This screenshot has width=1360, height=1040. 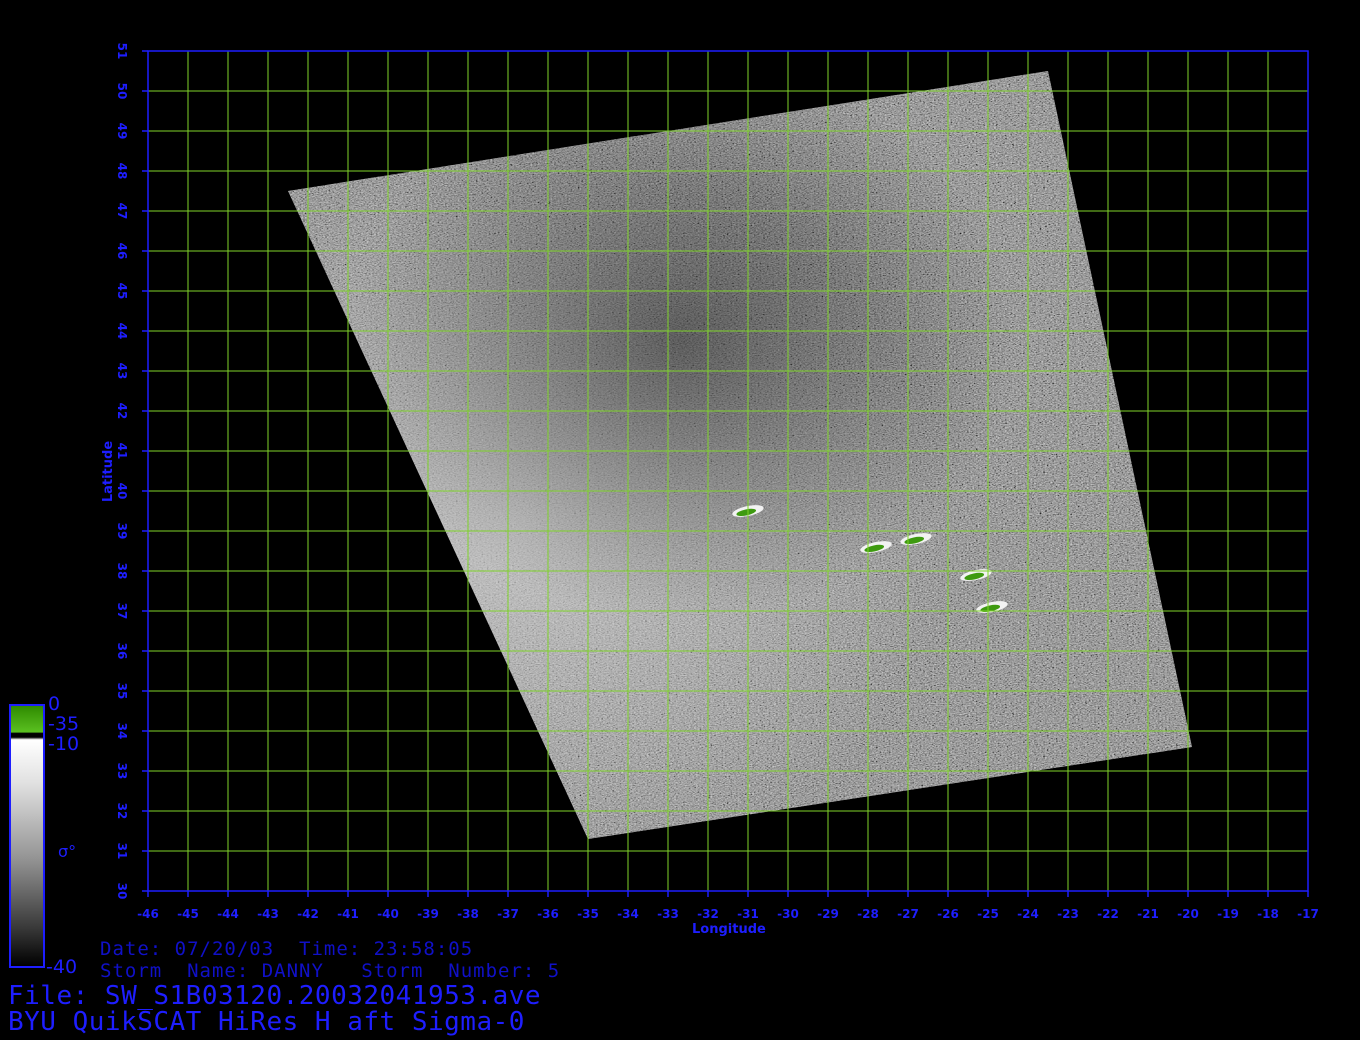 What do you see at coordinates (708, 914) in the screenshot?
I see `longitude-tick-label: -32` at bounding box center [708, 914].